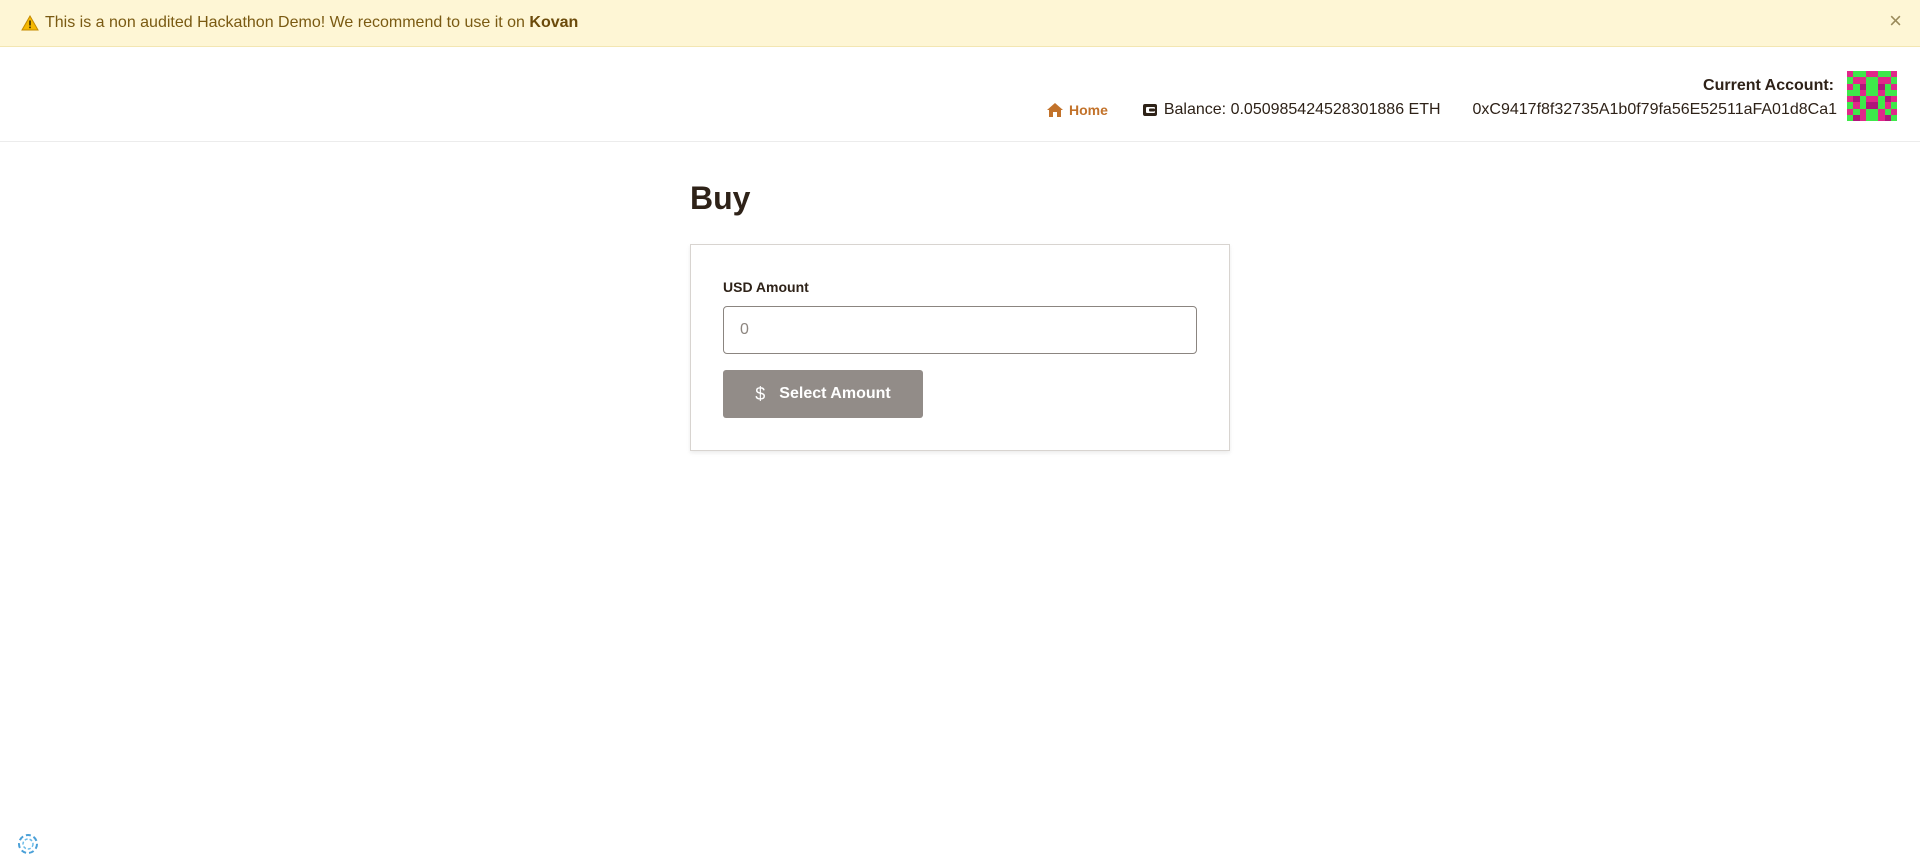  What do you see at coordinates (28, 844) in the screenshot?
I see `loader-widget-icon` at bounding box center [28, 844].